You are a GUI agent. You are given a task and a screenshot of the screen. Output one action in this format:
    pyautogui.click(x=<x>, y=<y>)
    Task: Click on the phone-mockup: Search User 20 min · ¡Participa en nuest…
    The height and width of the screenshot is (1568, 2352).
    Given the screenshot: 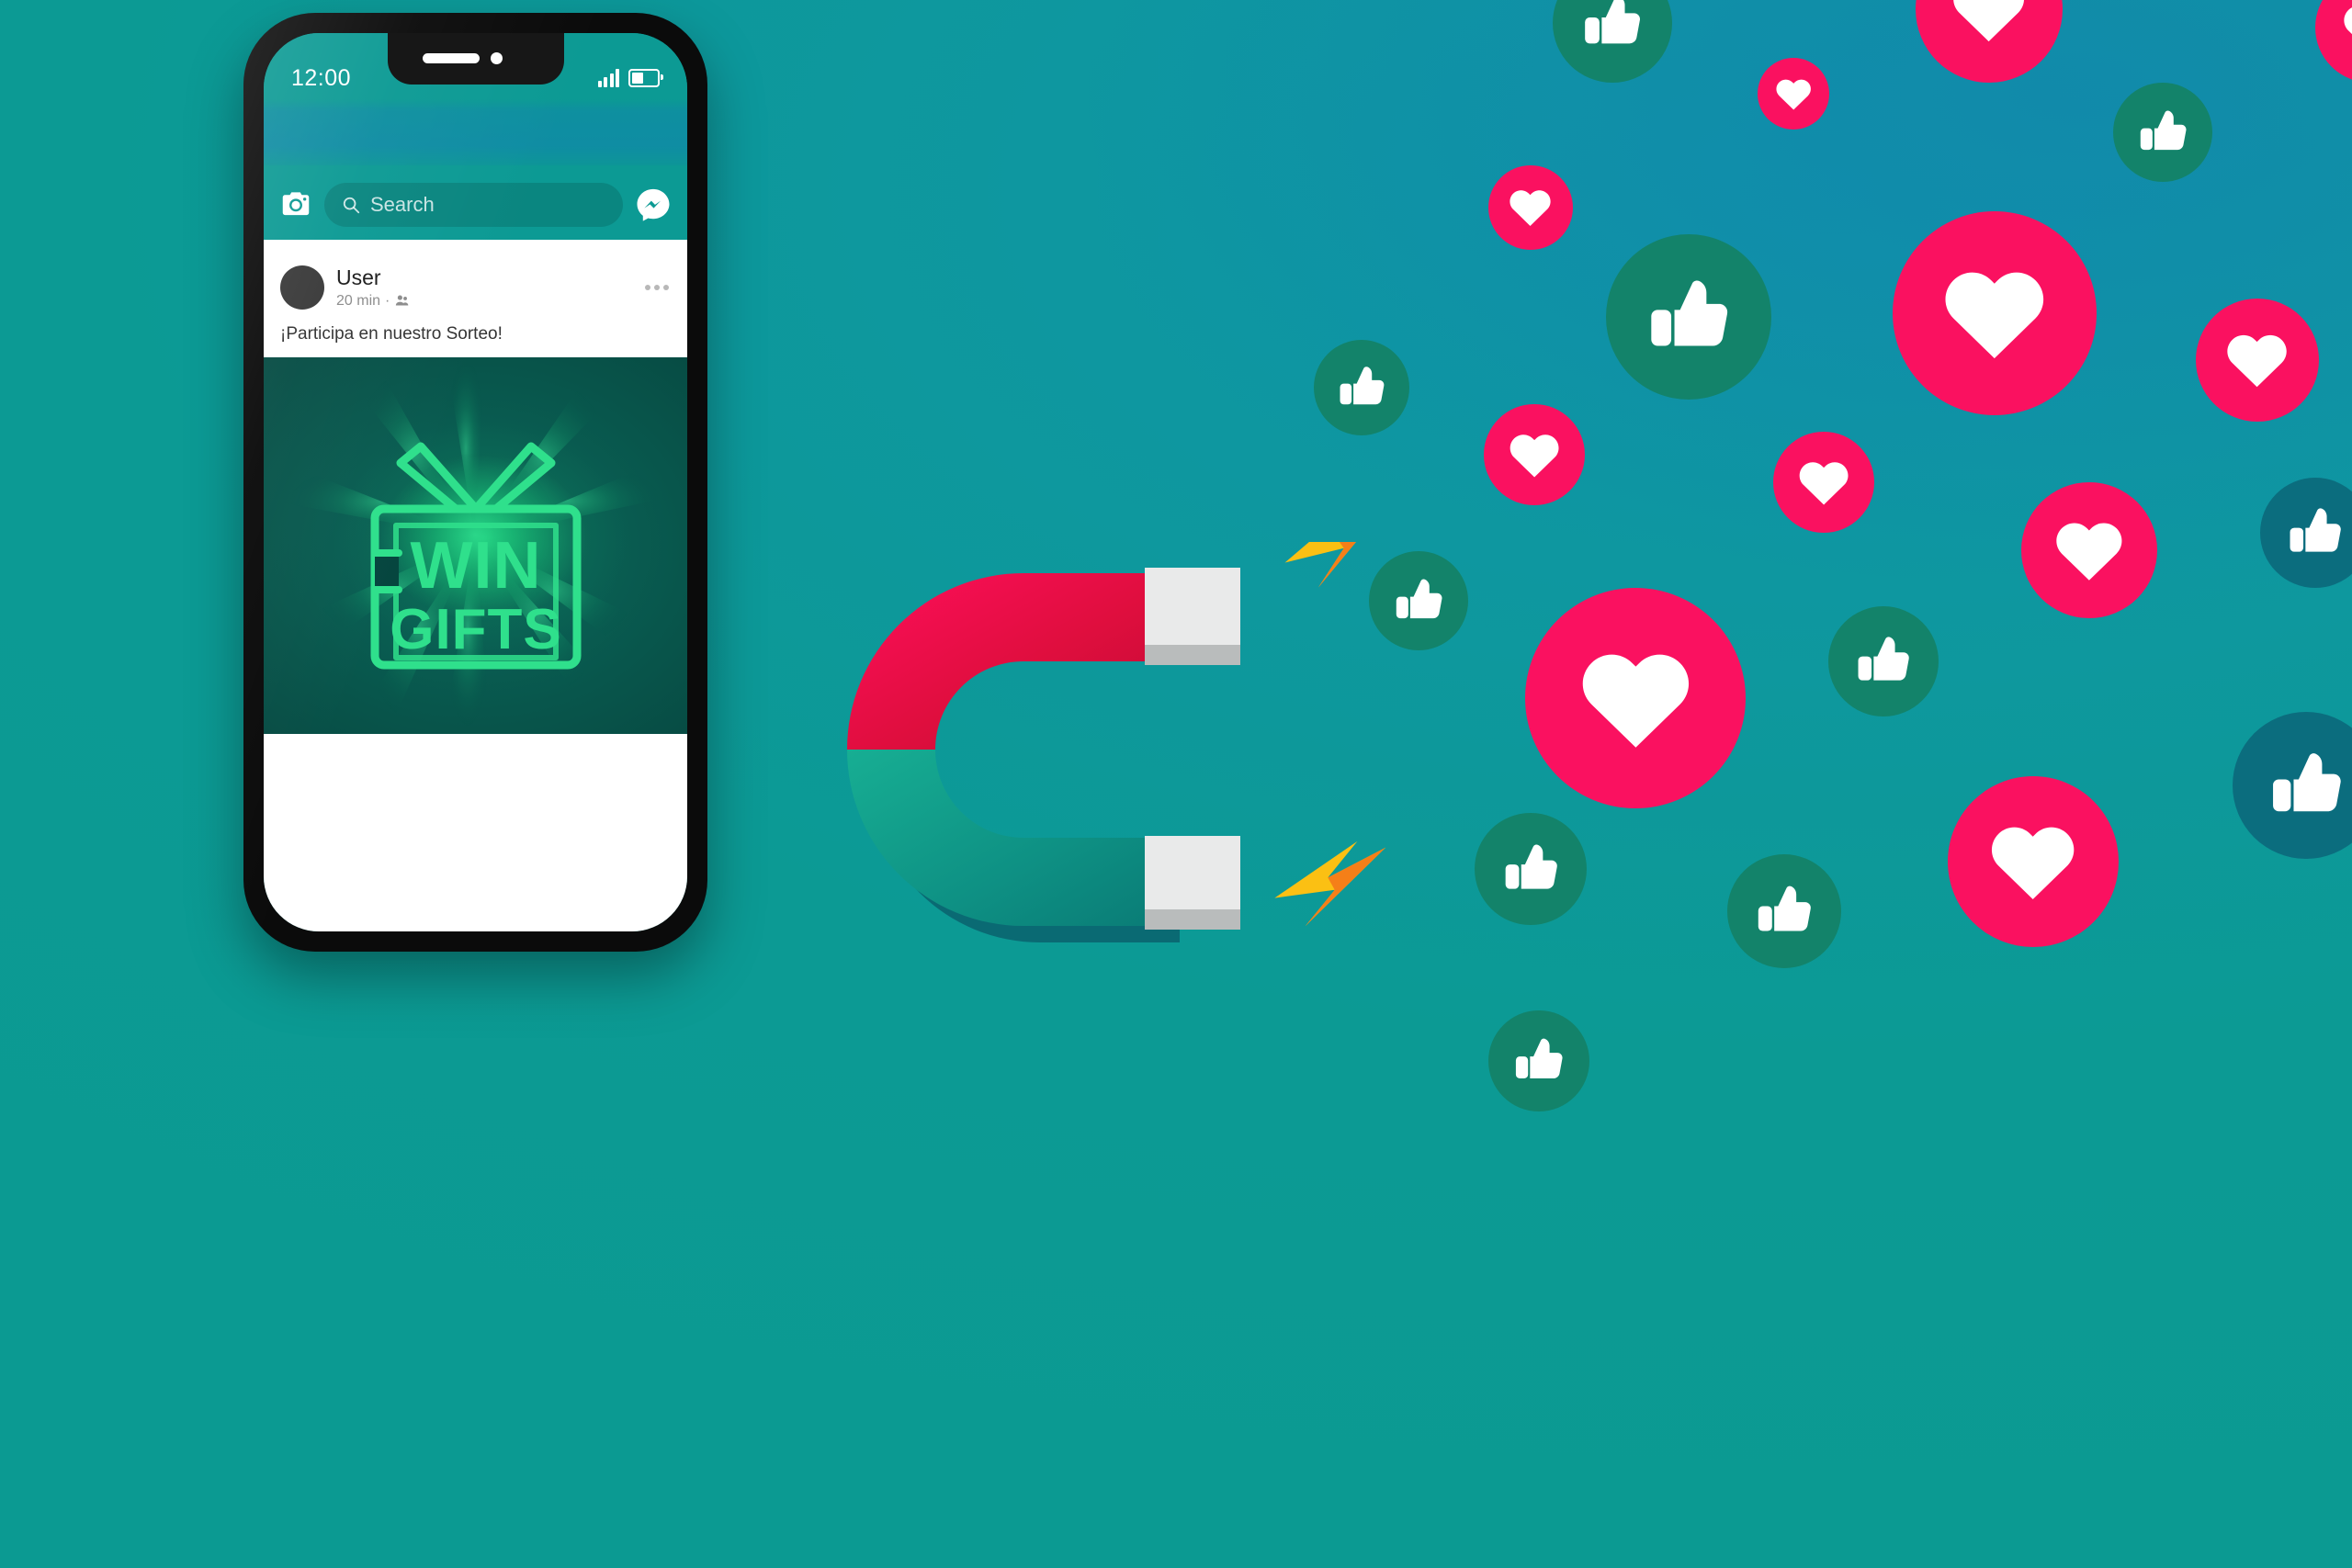 What is the action you would take?
    pyautogui.click(x=475, y=483)
    